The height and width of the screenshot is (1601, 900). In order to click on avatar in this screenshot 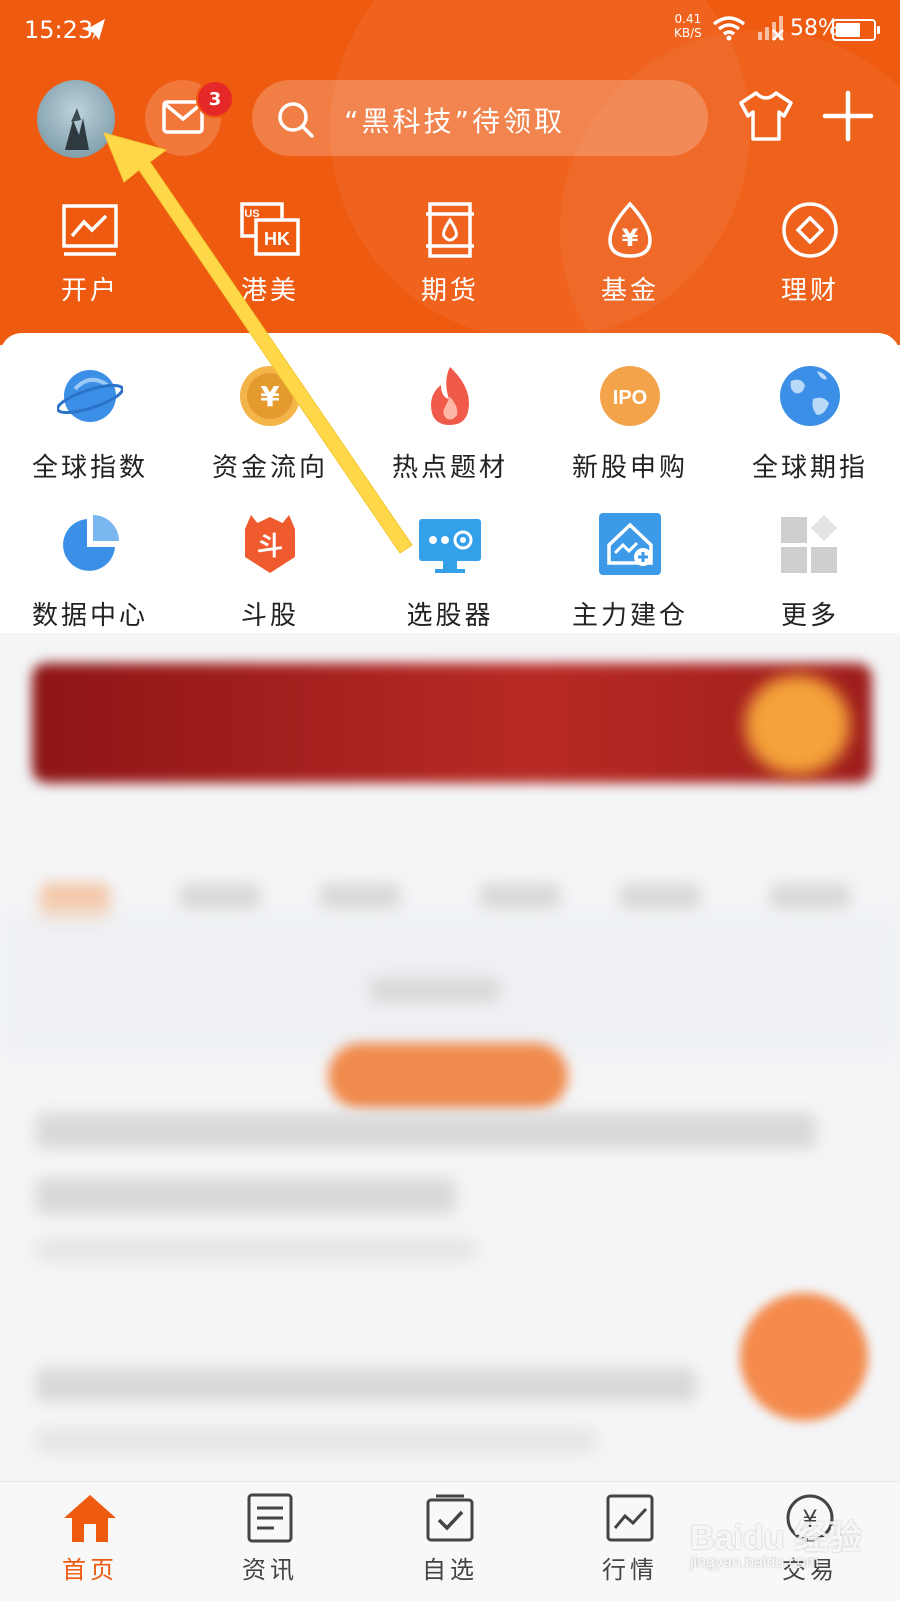, I will do `click(76, 119)`.